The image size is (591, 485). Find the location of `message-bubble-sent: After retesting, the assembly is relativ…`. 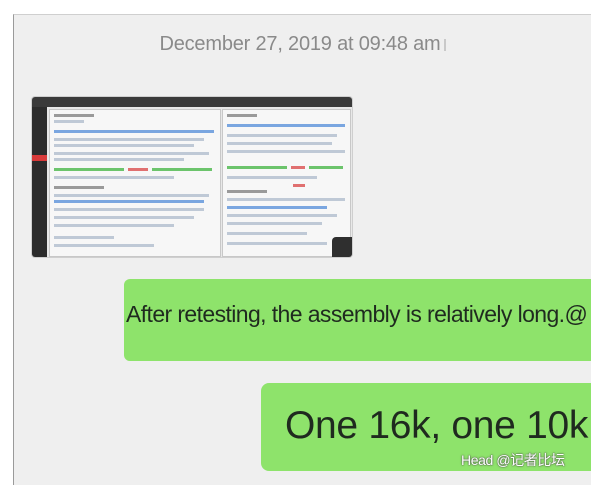

message-bubble-sent: After retesting, the assembly is relativ… is located at coordinates (357, 320).